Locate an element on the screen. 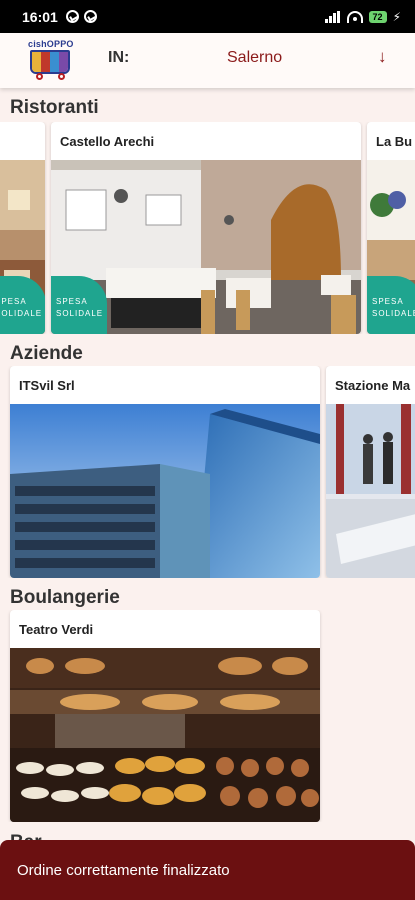 The image size is (415, 900). card-title: Stazione Ma is located at coordinates (373, 385).